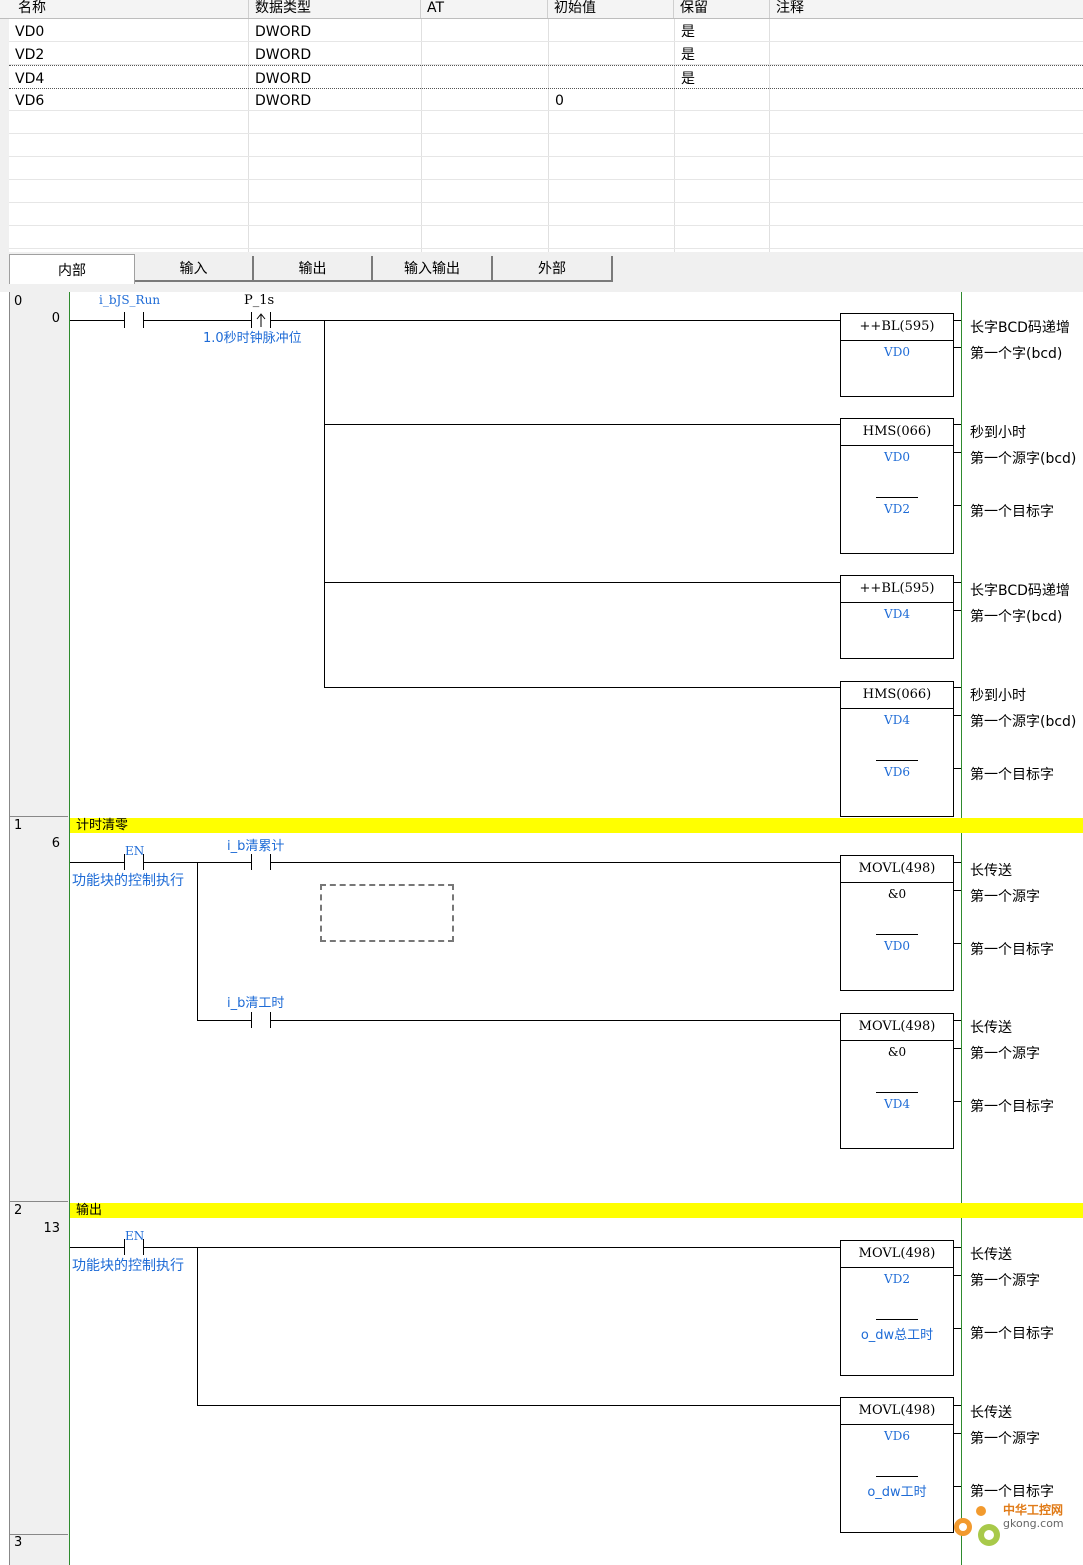 The image size is (1083, 1565). I want to click on function-block: ++BL(595) VD4, so click(897, 617).